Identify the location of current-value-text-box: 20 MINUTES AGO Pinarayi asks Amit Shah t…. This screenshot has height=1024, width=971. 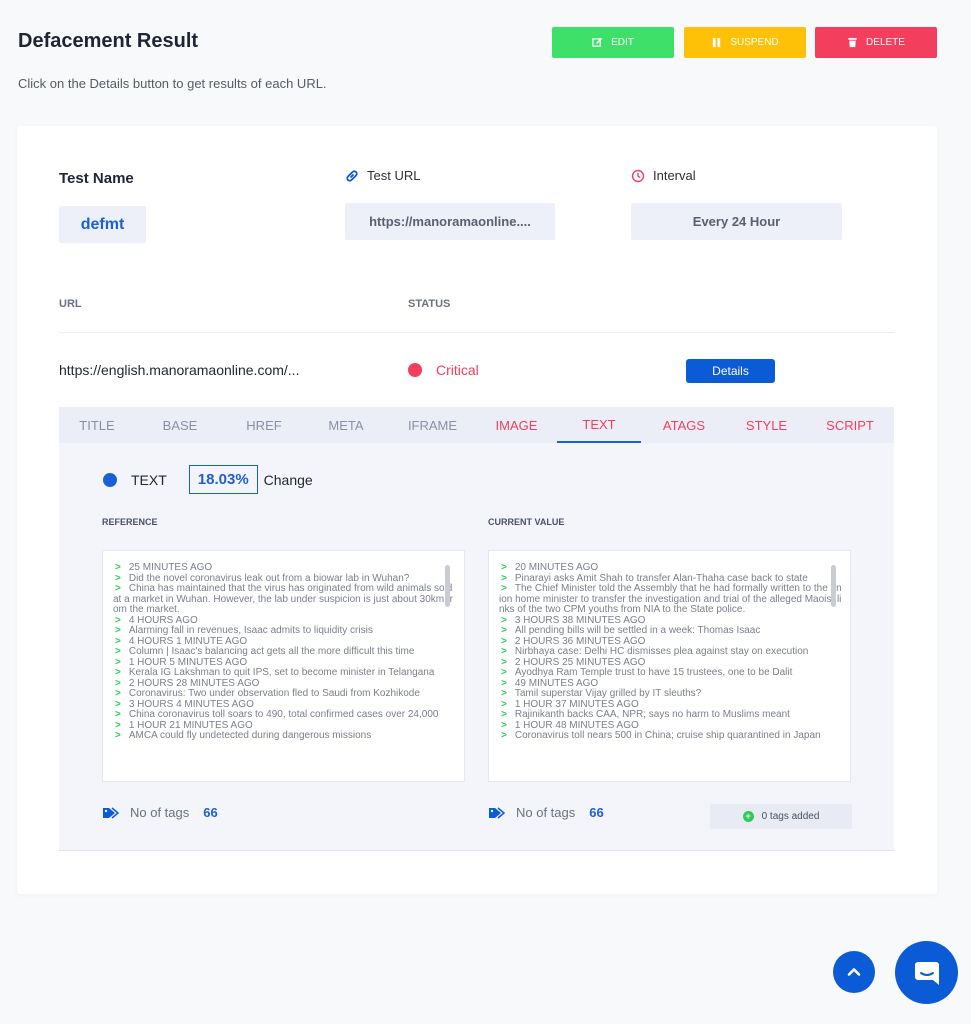
(669, 666).